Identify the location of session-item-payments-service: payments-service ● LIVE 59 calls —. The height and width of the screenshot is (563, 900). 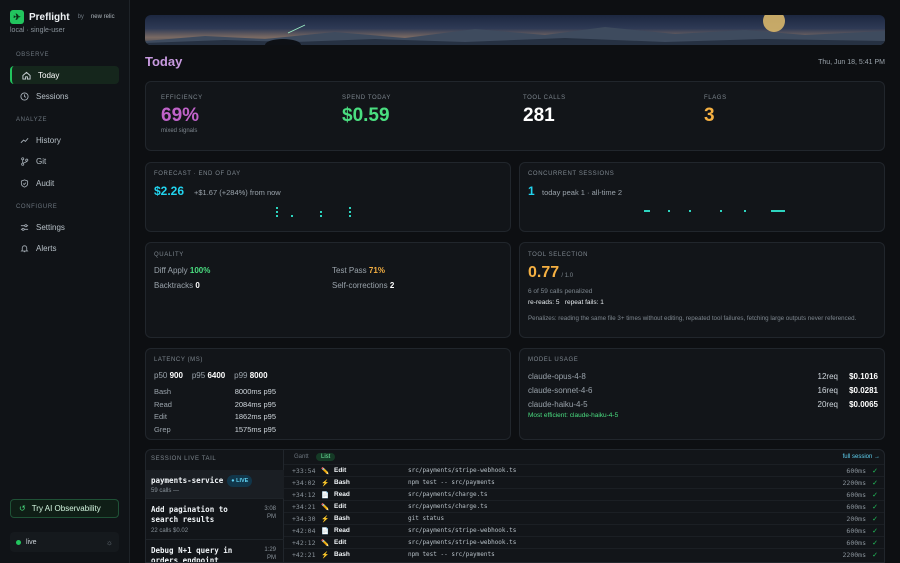
(215, 484).